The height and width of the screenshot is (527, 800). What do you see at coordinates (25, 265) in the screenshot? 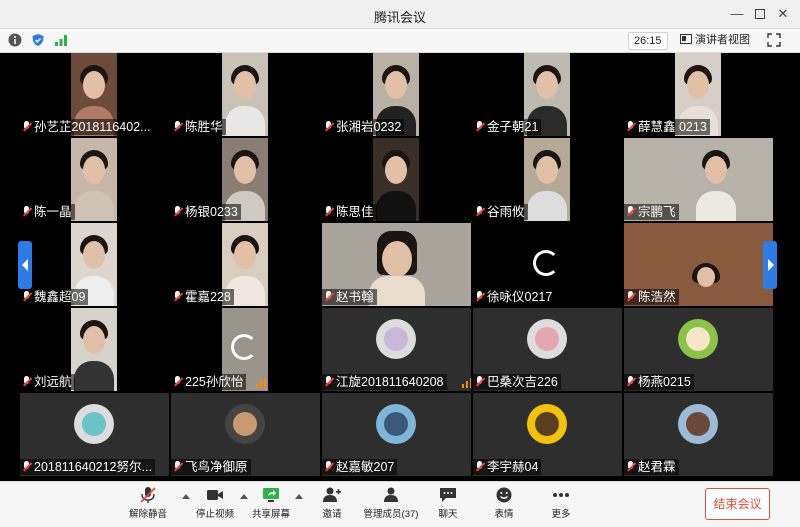
I see `prev-page-button` at bounding box center [25, 265].